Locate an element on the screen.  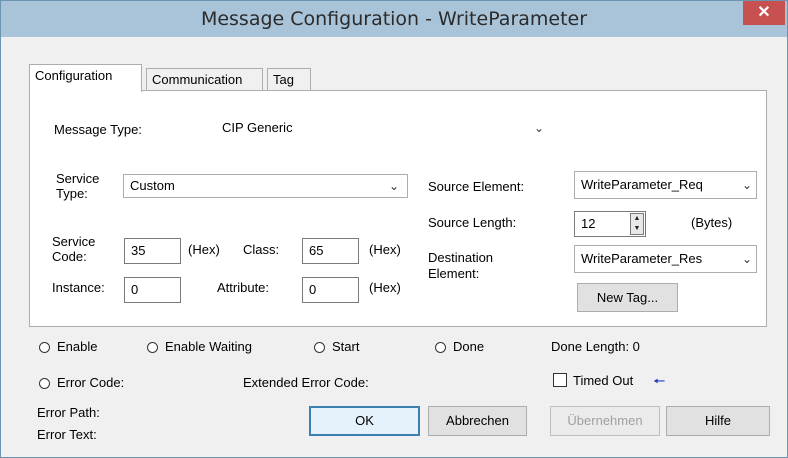
apply-button: Übernehmen is located at coordinates (605, 421).